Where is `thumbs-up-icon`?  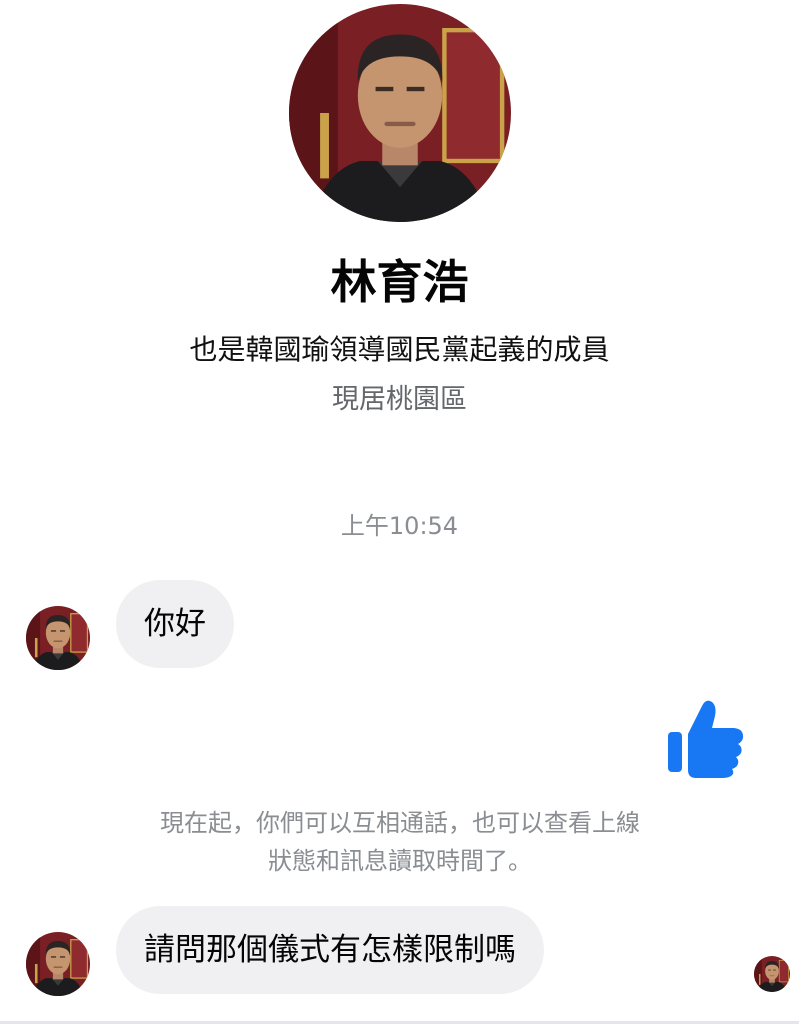
thumbs-up-icon is located at coordinates (705, 737).